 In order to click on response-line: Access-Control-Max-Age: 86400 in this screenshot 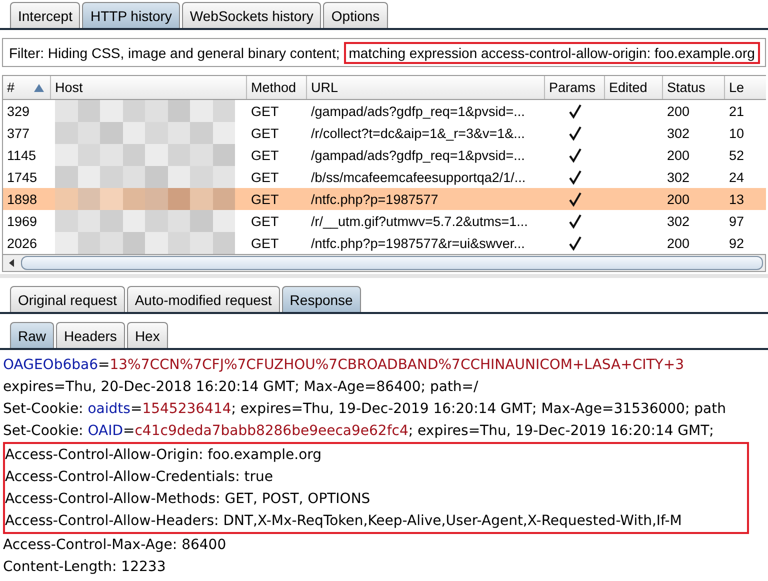, I will do `click(115, 545)`.